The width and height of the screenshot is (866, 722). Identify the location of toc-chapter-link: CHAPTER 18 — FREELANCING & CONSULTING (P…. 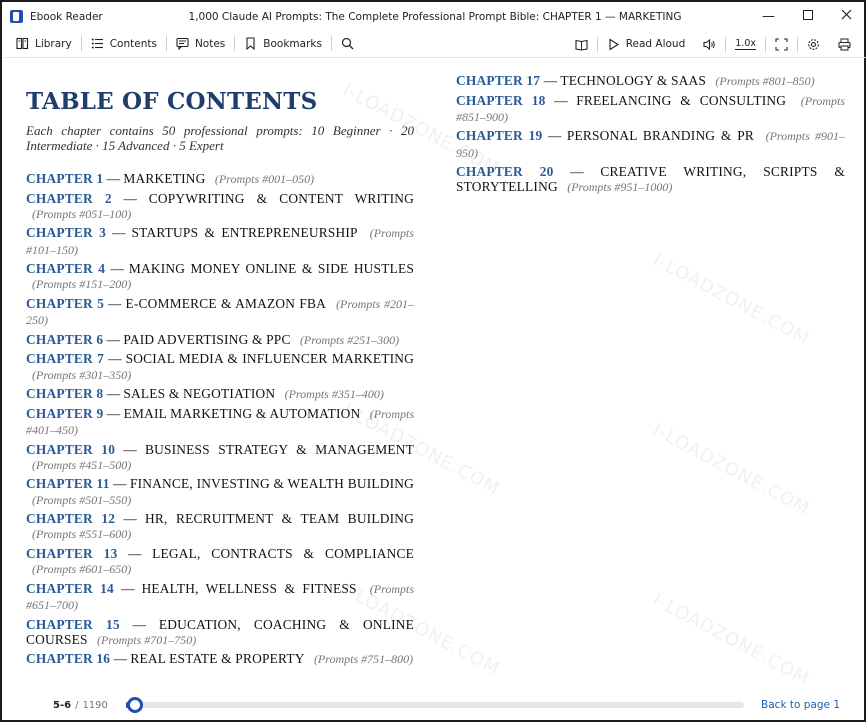
(650, 109).